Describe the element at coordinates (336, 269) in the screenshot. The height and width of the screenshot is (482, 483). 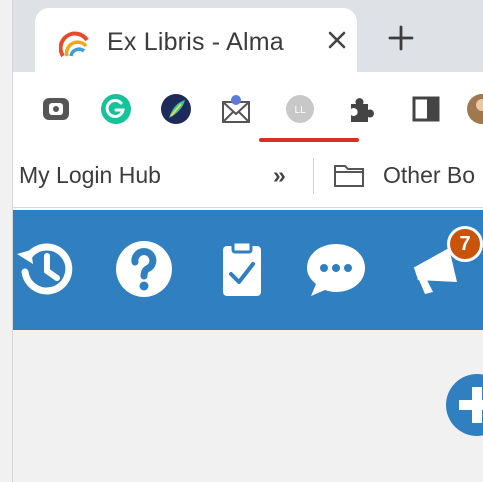
I see `chat-icon` at that location.